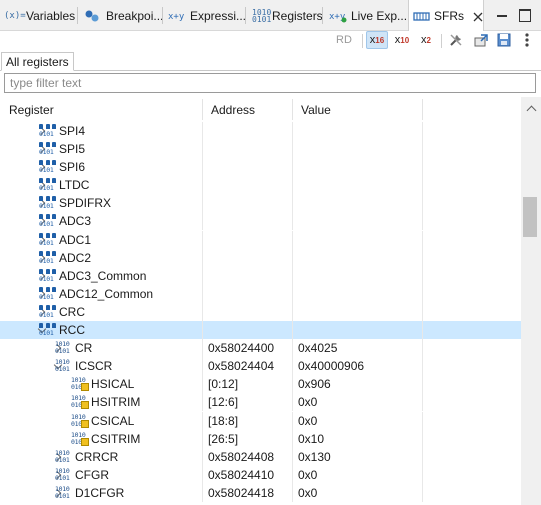  Describe the element at coordinates (530, 217) in the screenshot. I see `scrollbar-thumb` at that location.